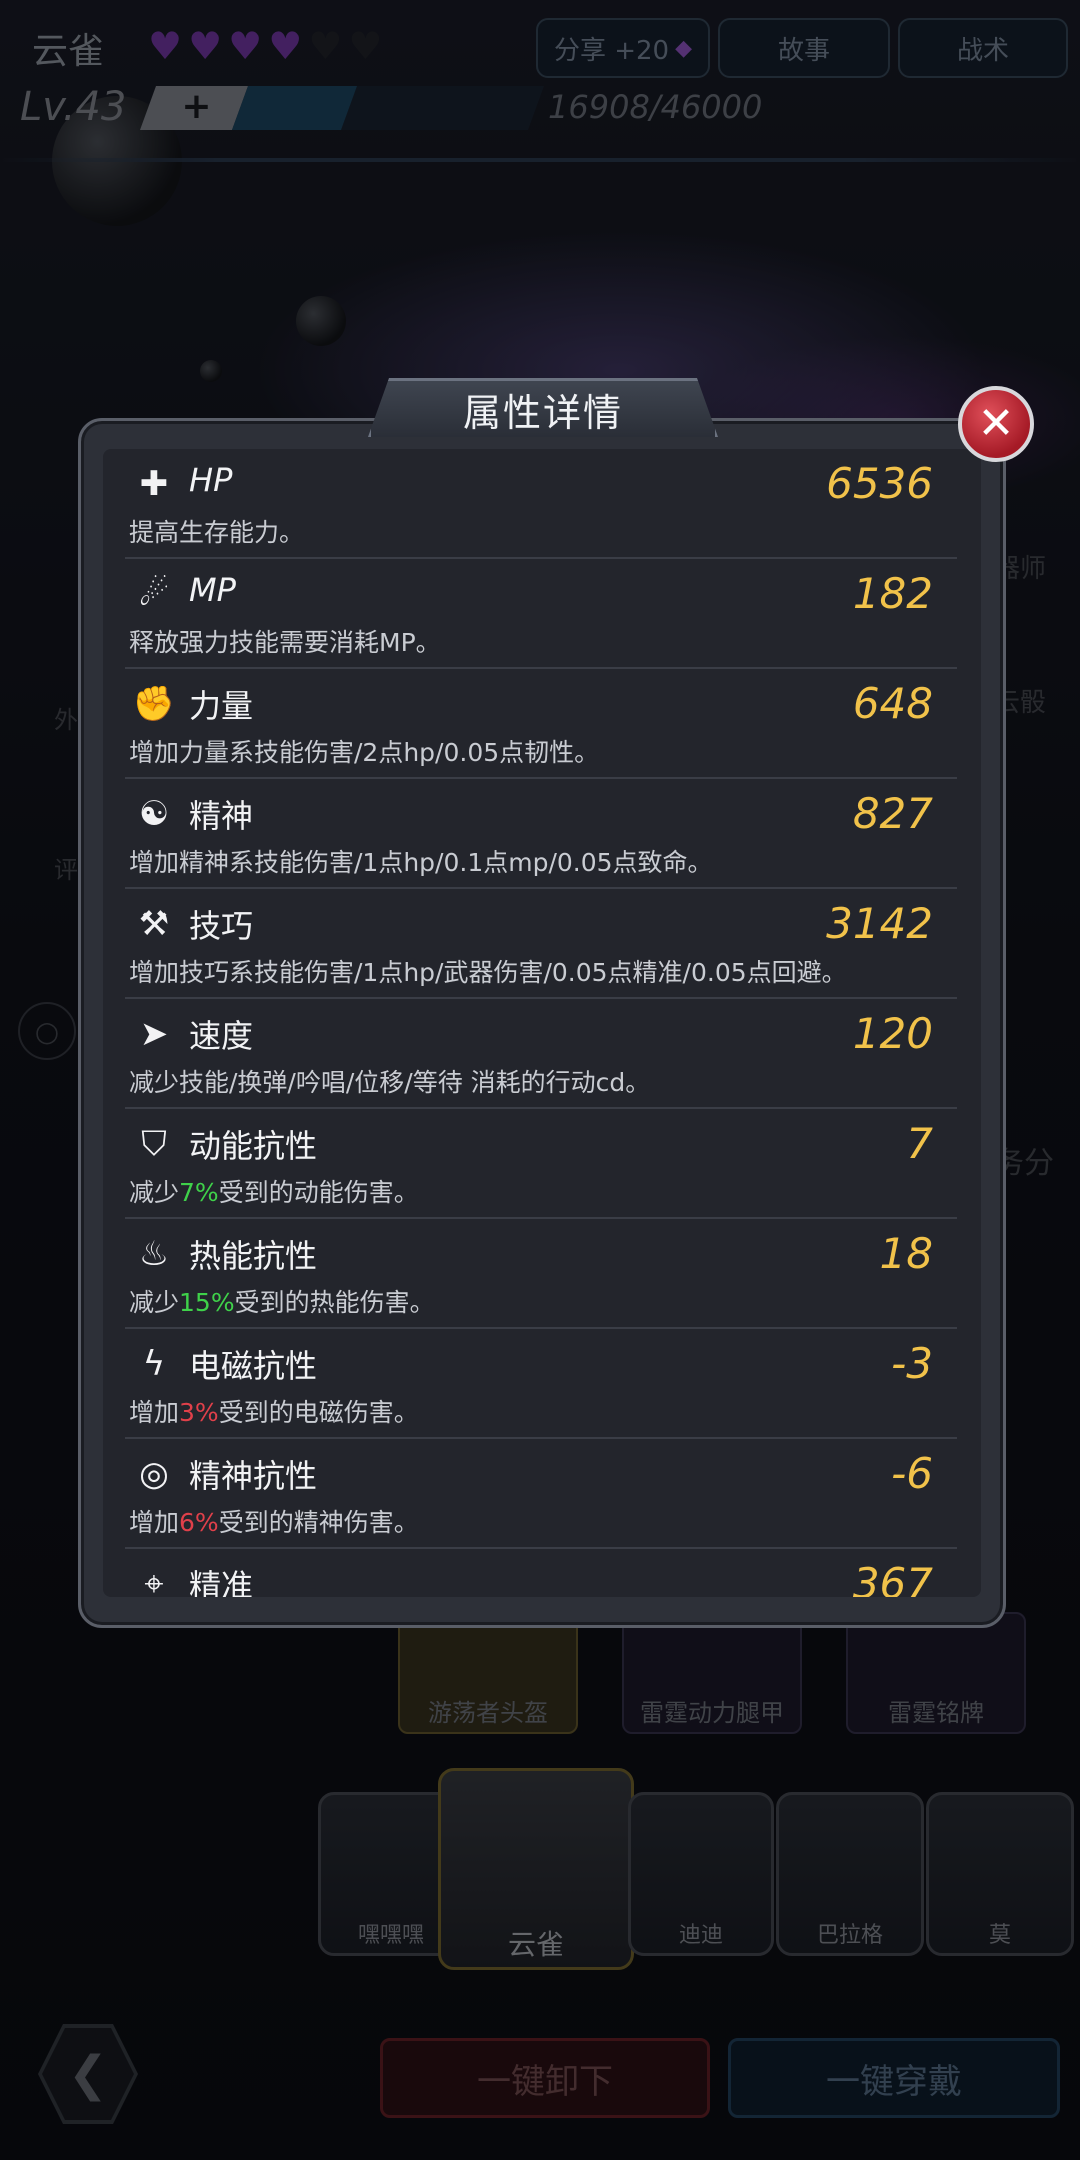  What do you see at coordinates (199, 1522) in the screenshot?
I see `description-percent: 6%` at bounding box center [199, 1522].